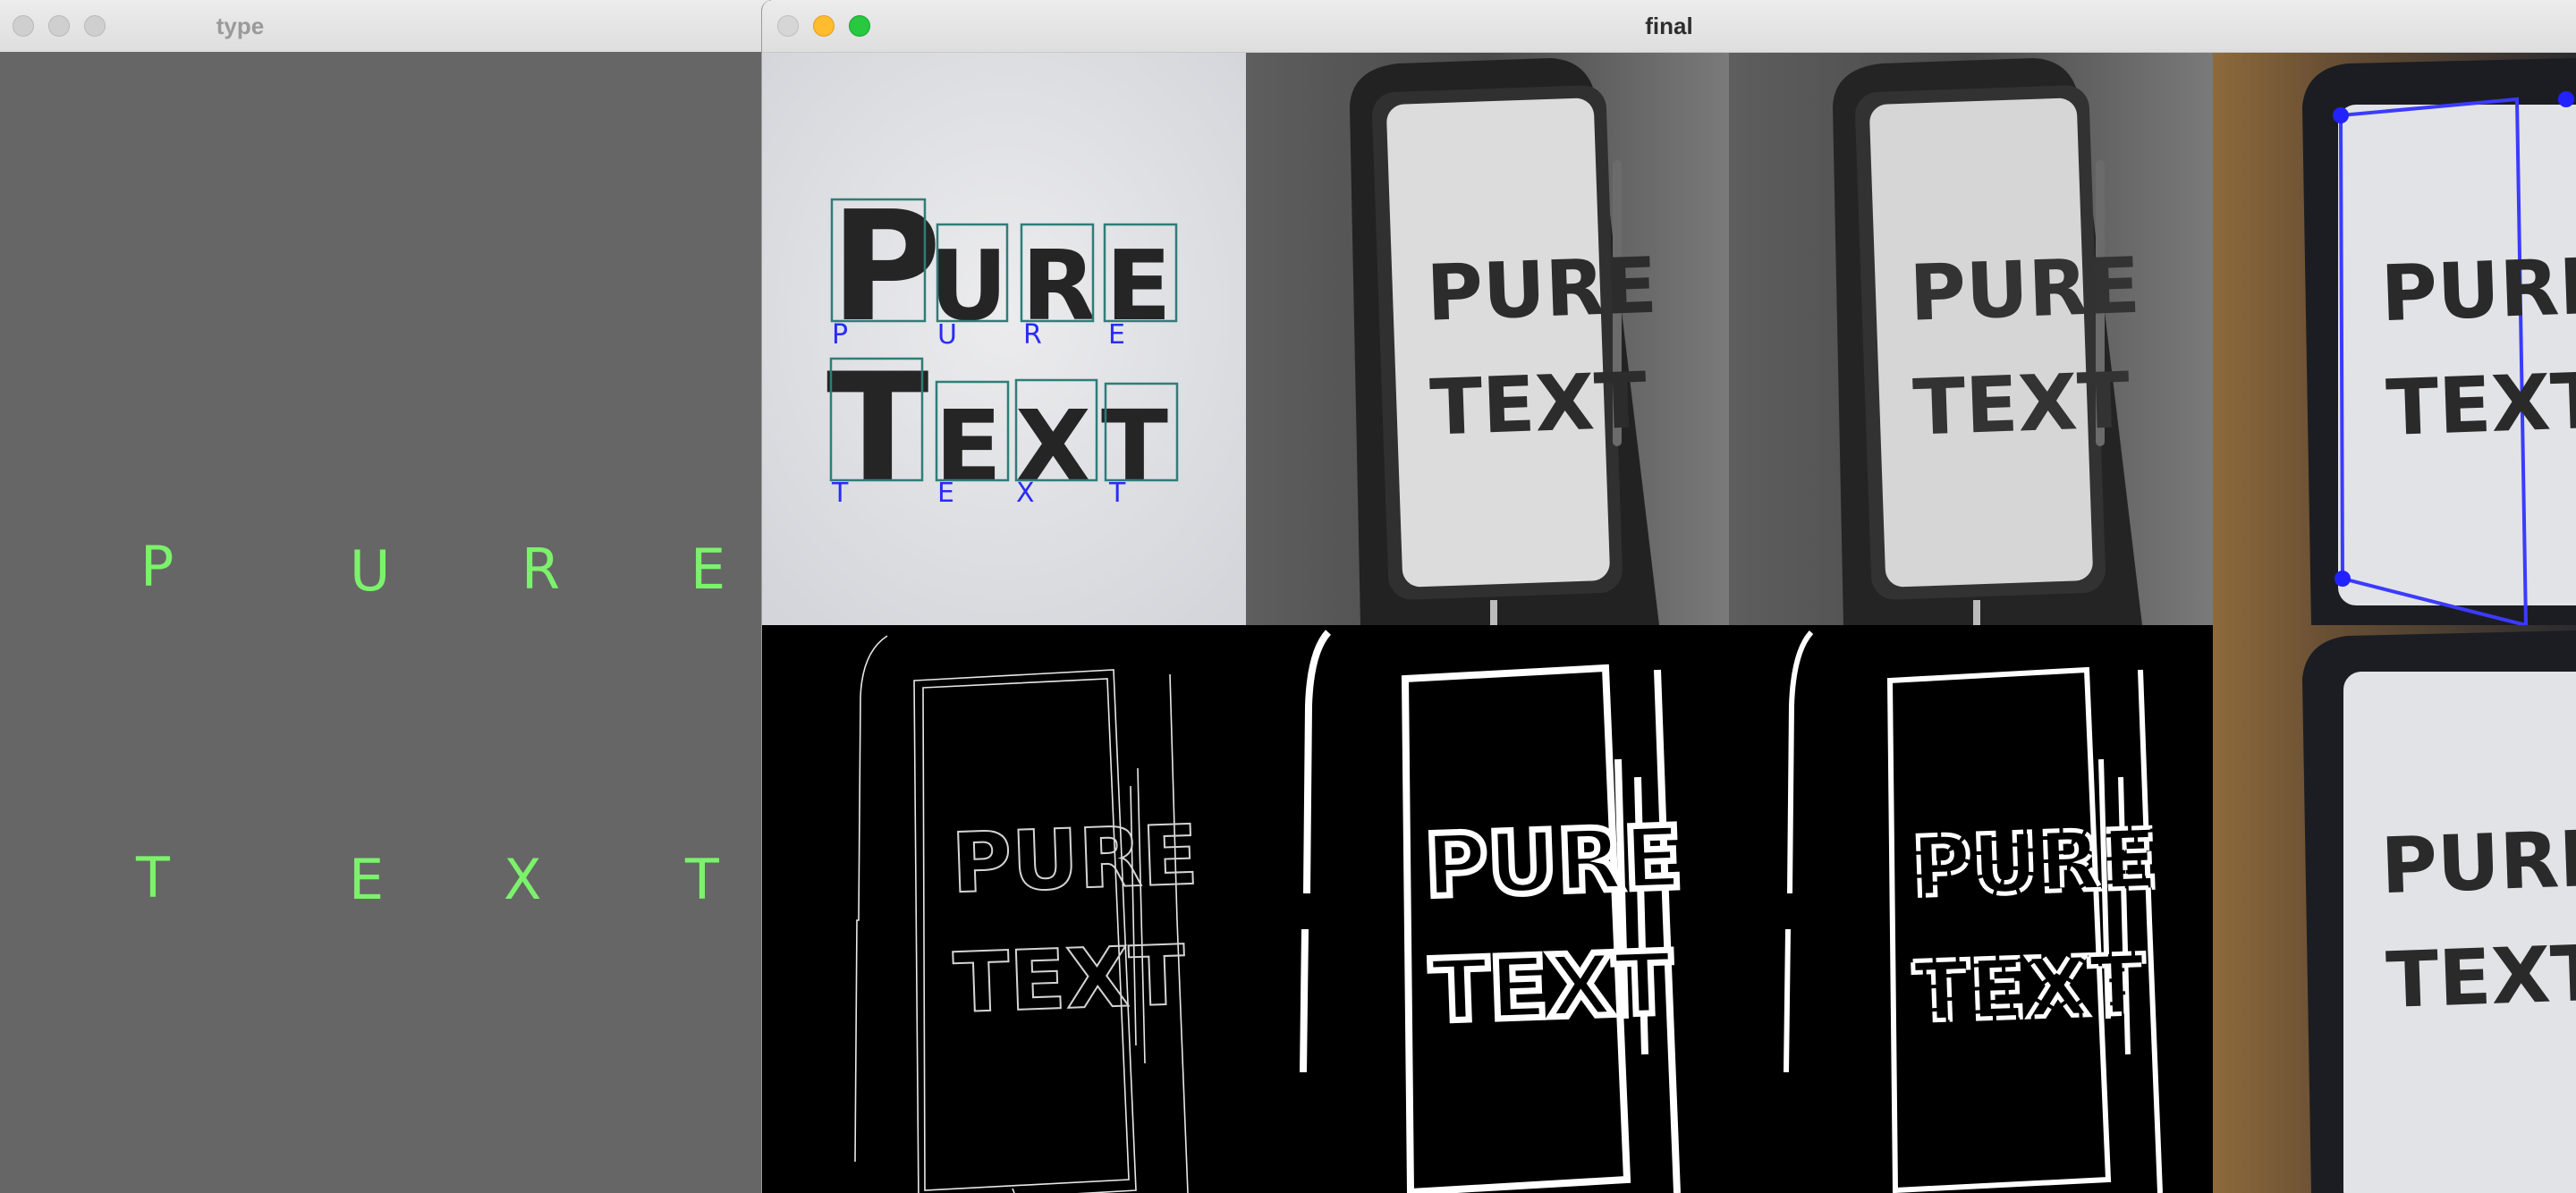  Describe the element at coordinates (1032, 335) in the screenshot. I see `char-label: R` at that location.